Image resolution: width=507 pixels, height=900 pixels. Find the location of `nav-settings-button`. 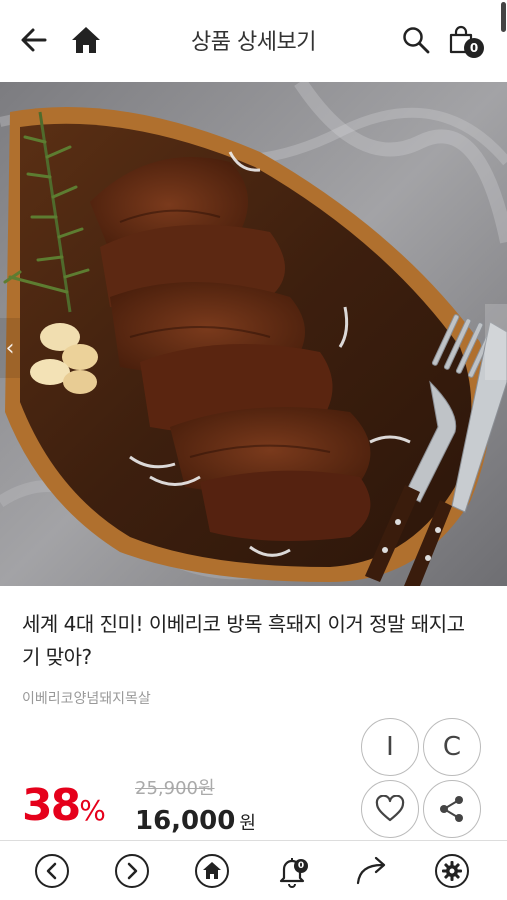

nav-settings-button is located at coordinates (452, 871).